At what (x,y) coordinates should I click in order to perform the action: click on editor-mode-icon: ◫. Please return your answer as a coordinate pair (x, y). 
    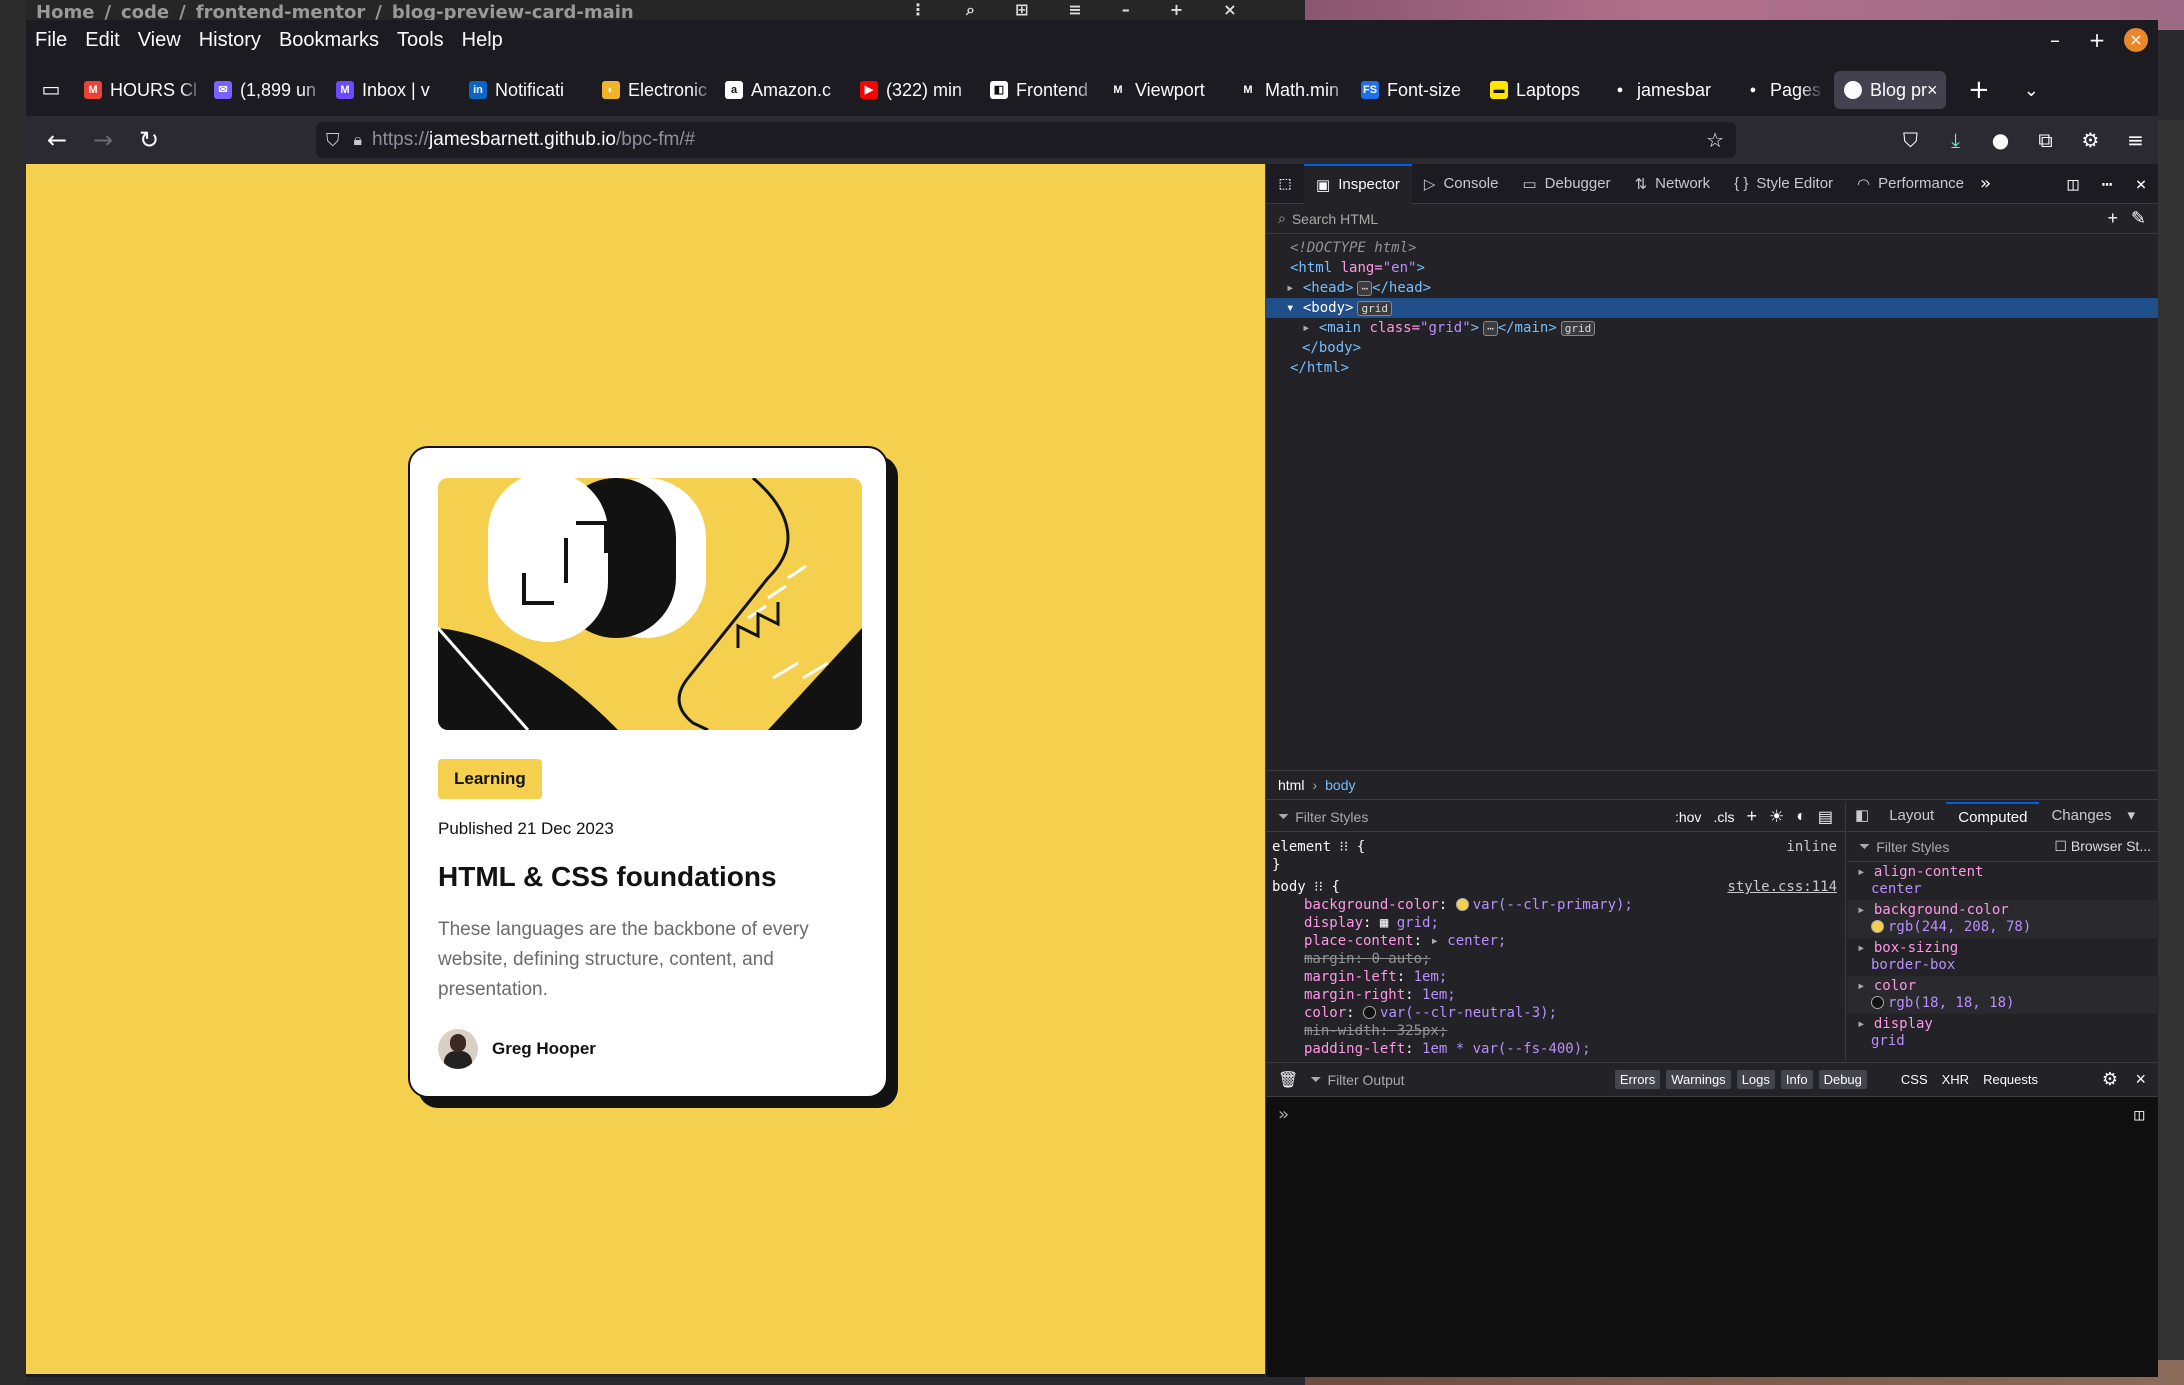
    Looking at the image, I should click on (2139, 1114).